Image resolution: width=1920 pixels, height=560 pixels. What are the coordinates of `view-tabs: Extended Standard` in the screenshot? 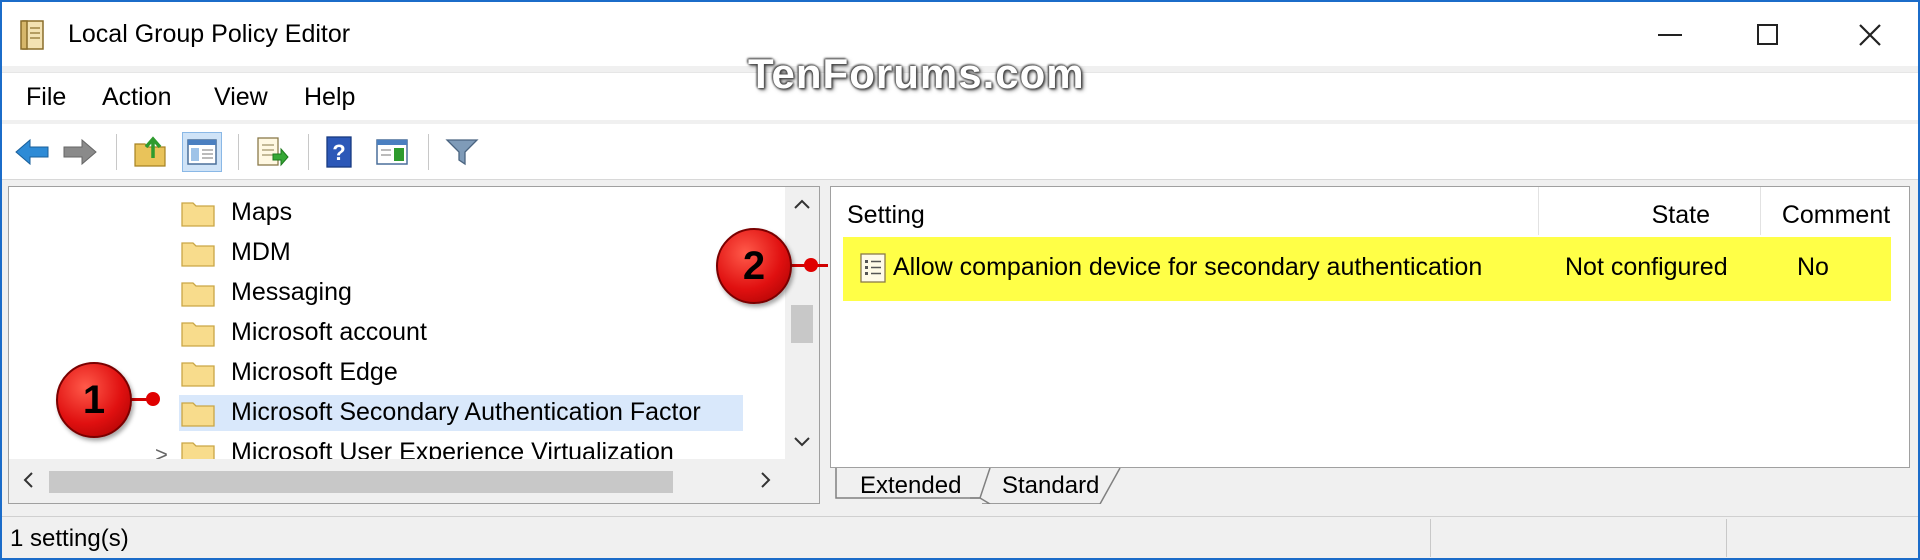 It's located at (1370, 486).